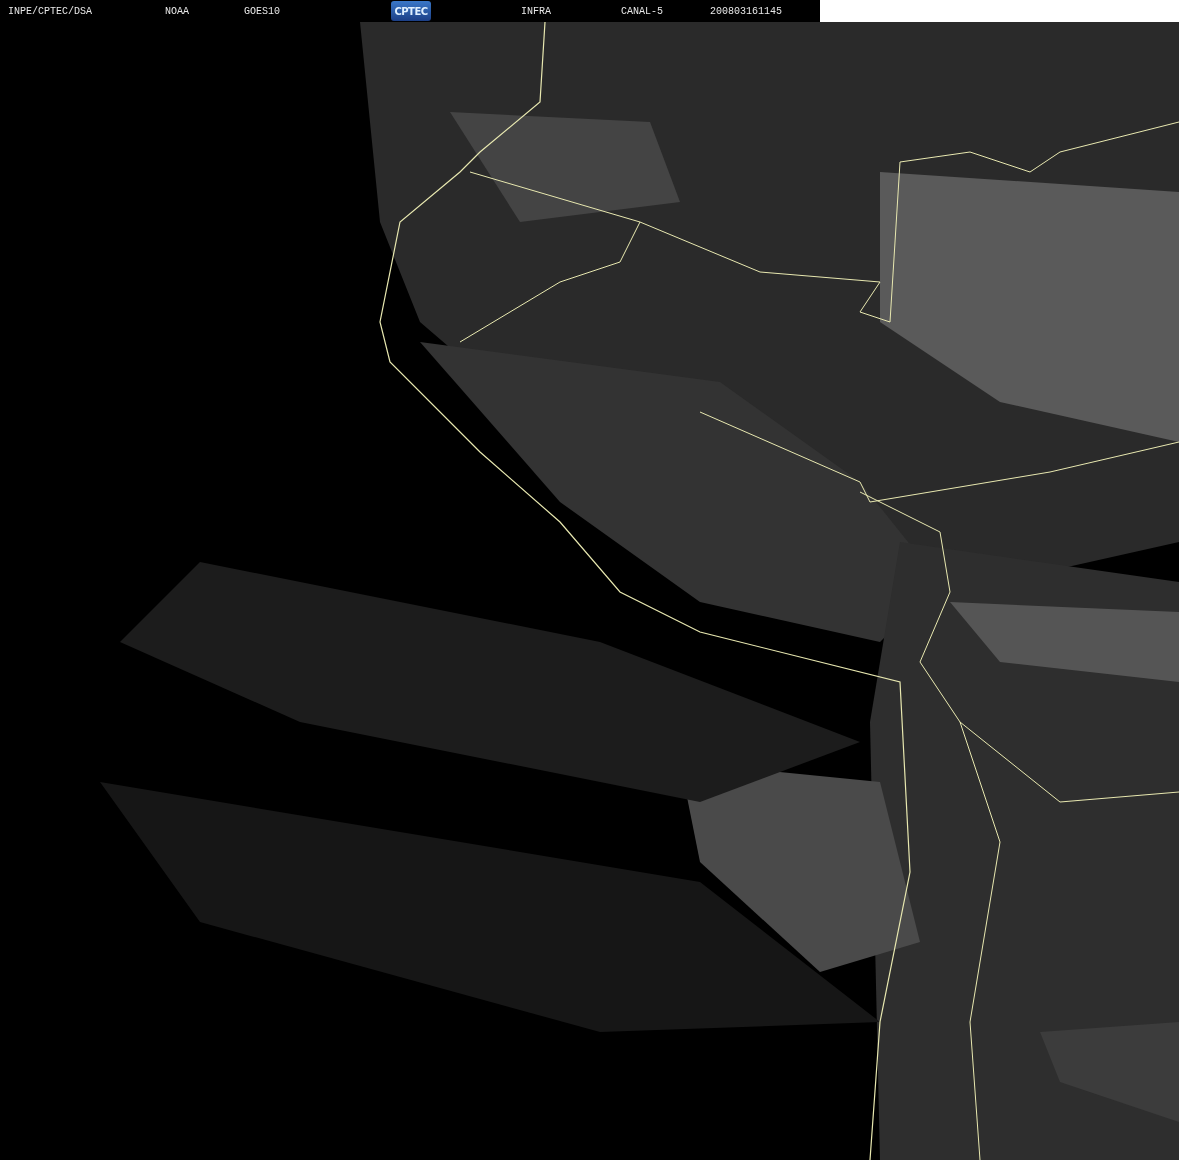 Image resolution: width=1179 pixels, height=1160 pixels. I want to click on logo: CPTEC, so click(411, 11).